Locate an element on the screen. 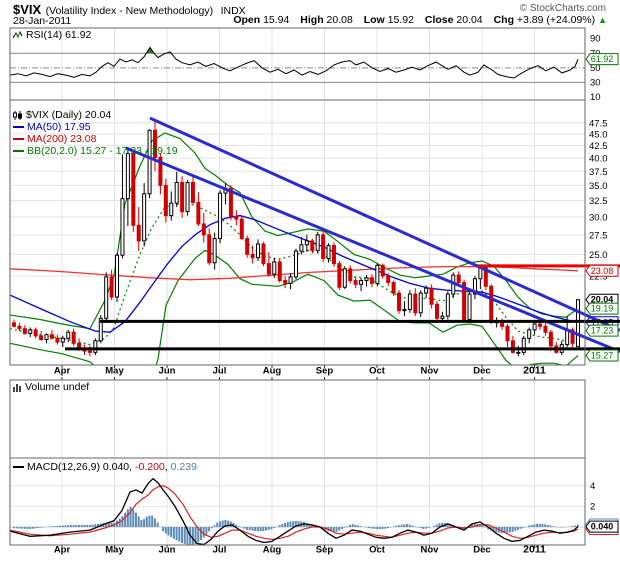 This screenshot has width=620, height=566. svg-text: 10 is located at coordinates (595, 97).